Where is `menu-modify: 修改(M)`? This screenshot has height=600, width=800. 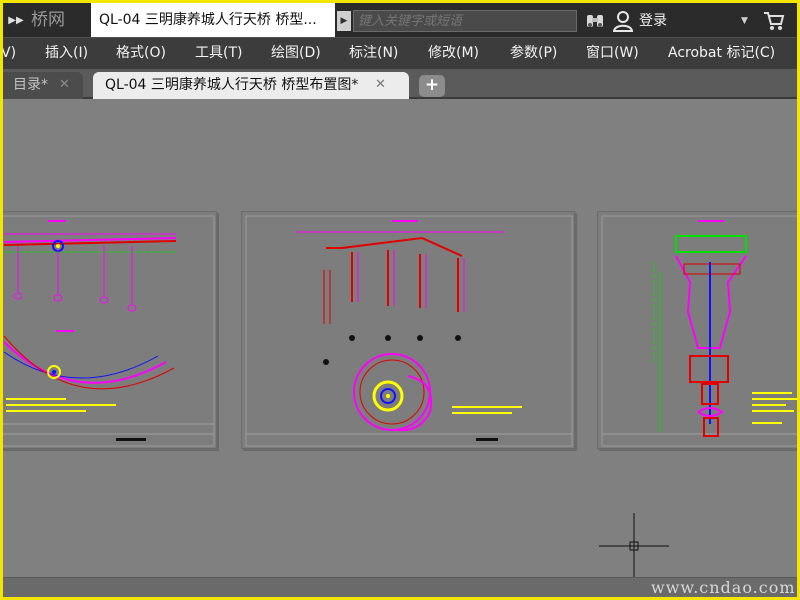
menu-modify: 修改(M) is located at coordinates (453, 54).